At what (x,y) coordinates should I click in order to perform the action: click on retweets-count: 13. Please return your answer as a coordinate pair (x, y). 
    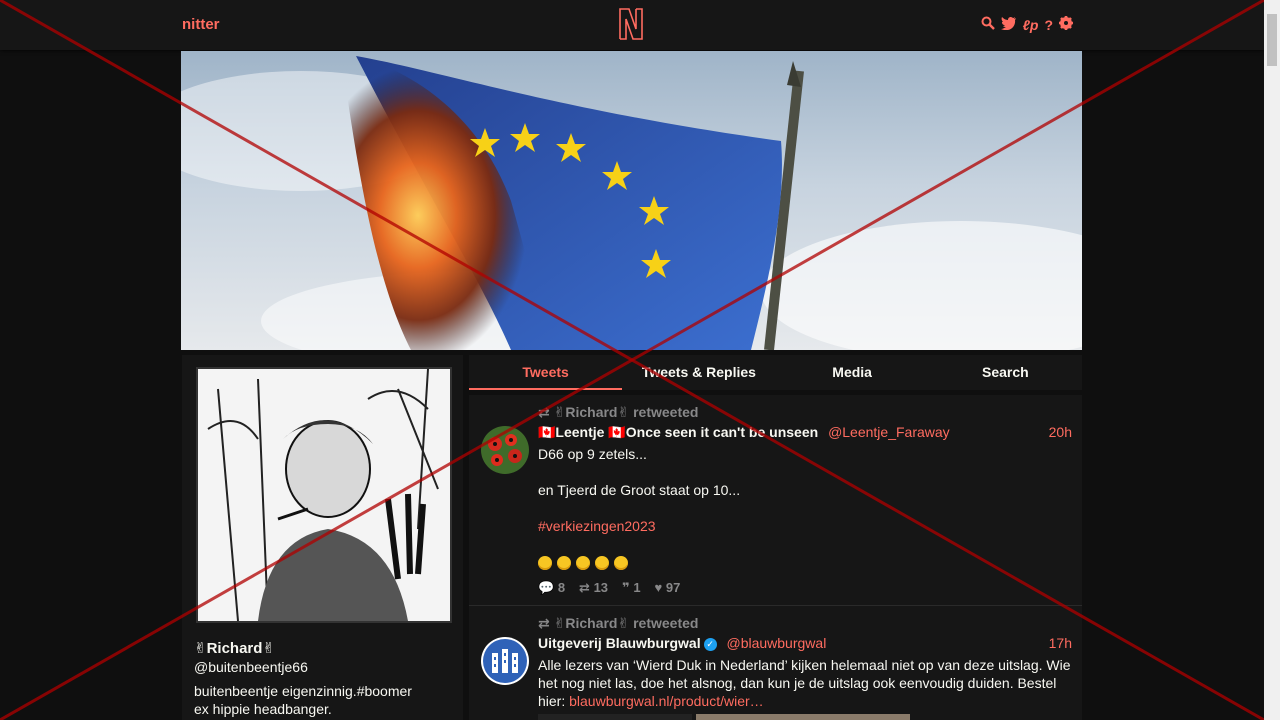
    Looking at the image, I should click on (601, 587).